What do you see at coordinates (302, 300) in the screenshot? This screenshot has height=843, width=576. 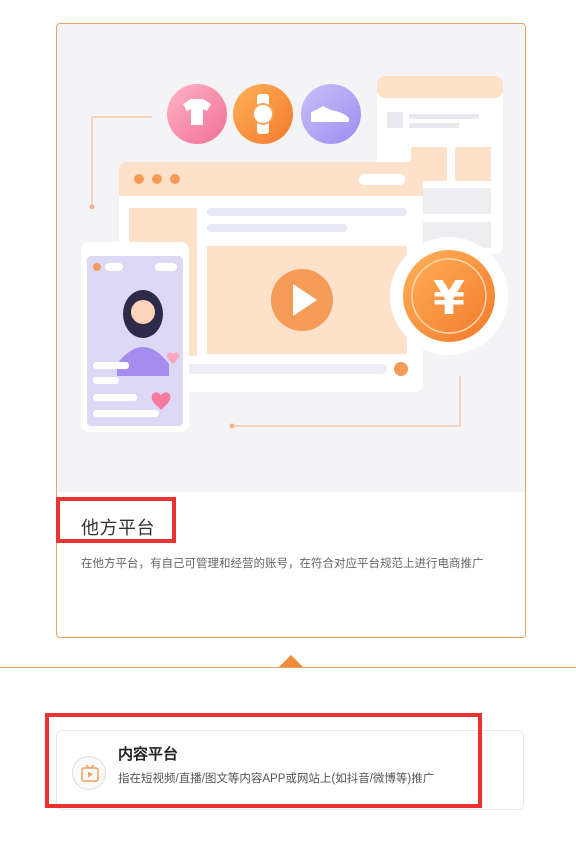 I see `play-icon` at bounding box center [302, 300].